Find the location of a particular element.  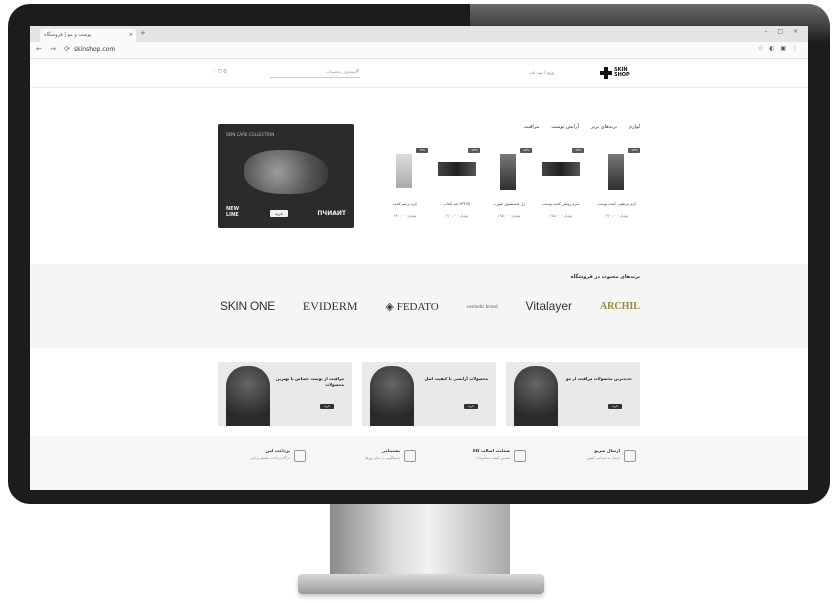

search-placeholder: جستجوی محصولات is located at coordinates (341, 71).